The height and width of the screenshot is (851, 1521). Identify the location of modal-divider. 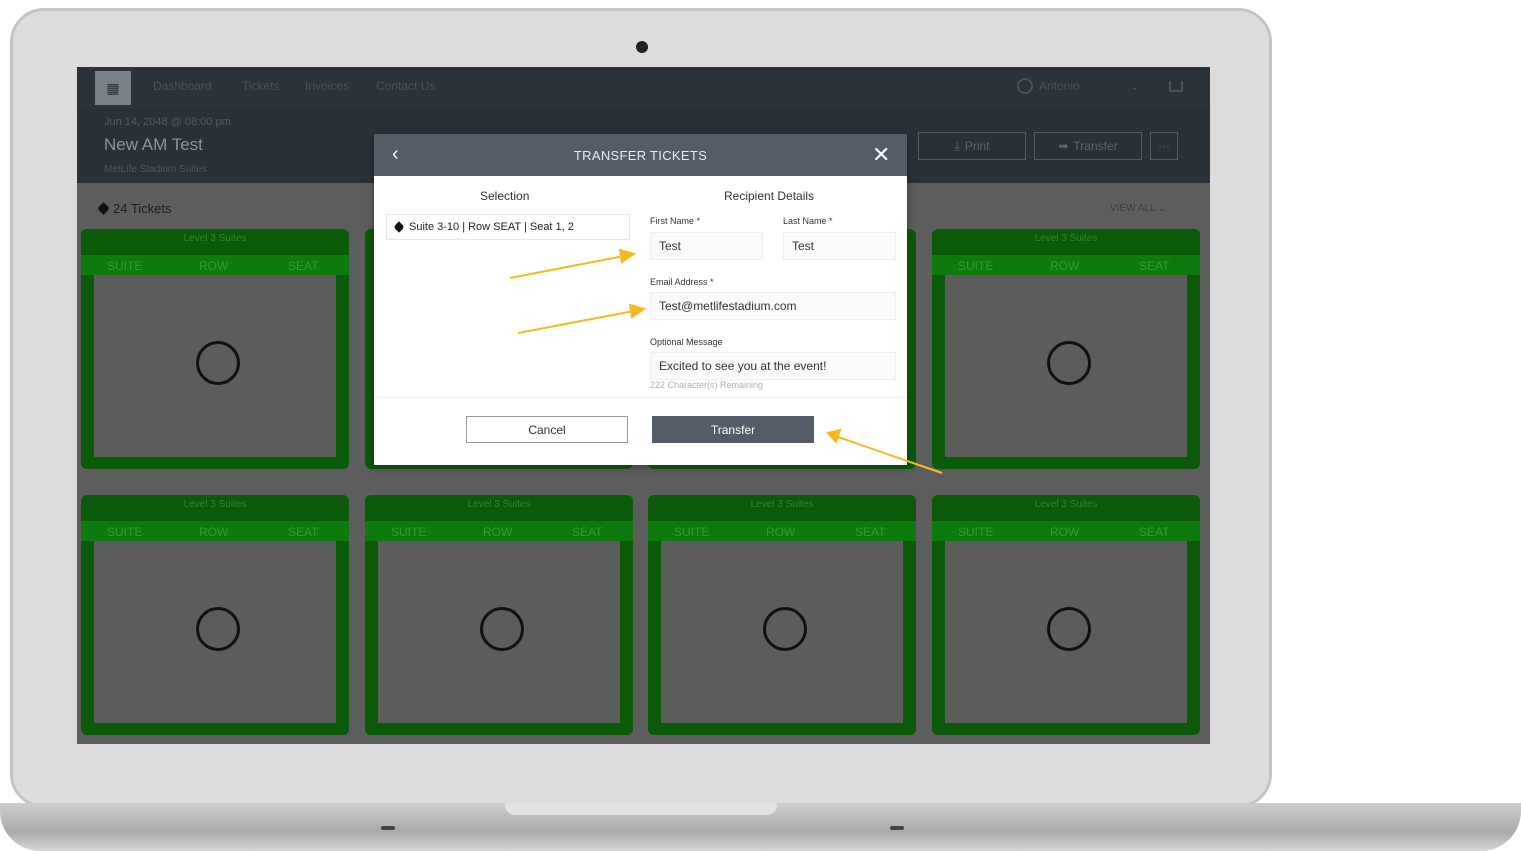
(640, 397).